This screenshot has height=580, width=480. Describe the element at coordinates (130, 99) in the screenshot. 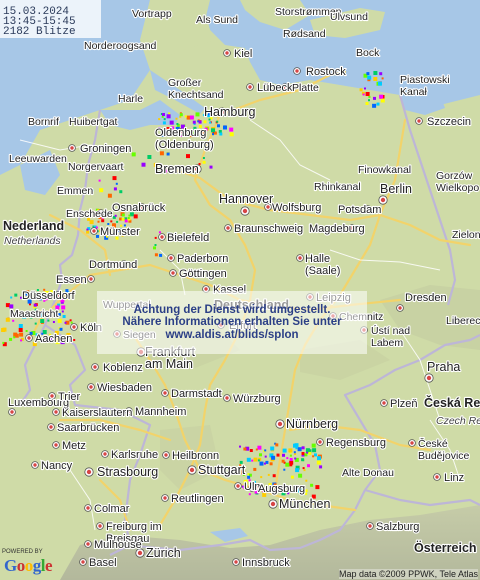

I see `place-label: Harle` at that location.